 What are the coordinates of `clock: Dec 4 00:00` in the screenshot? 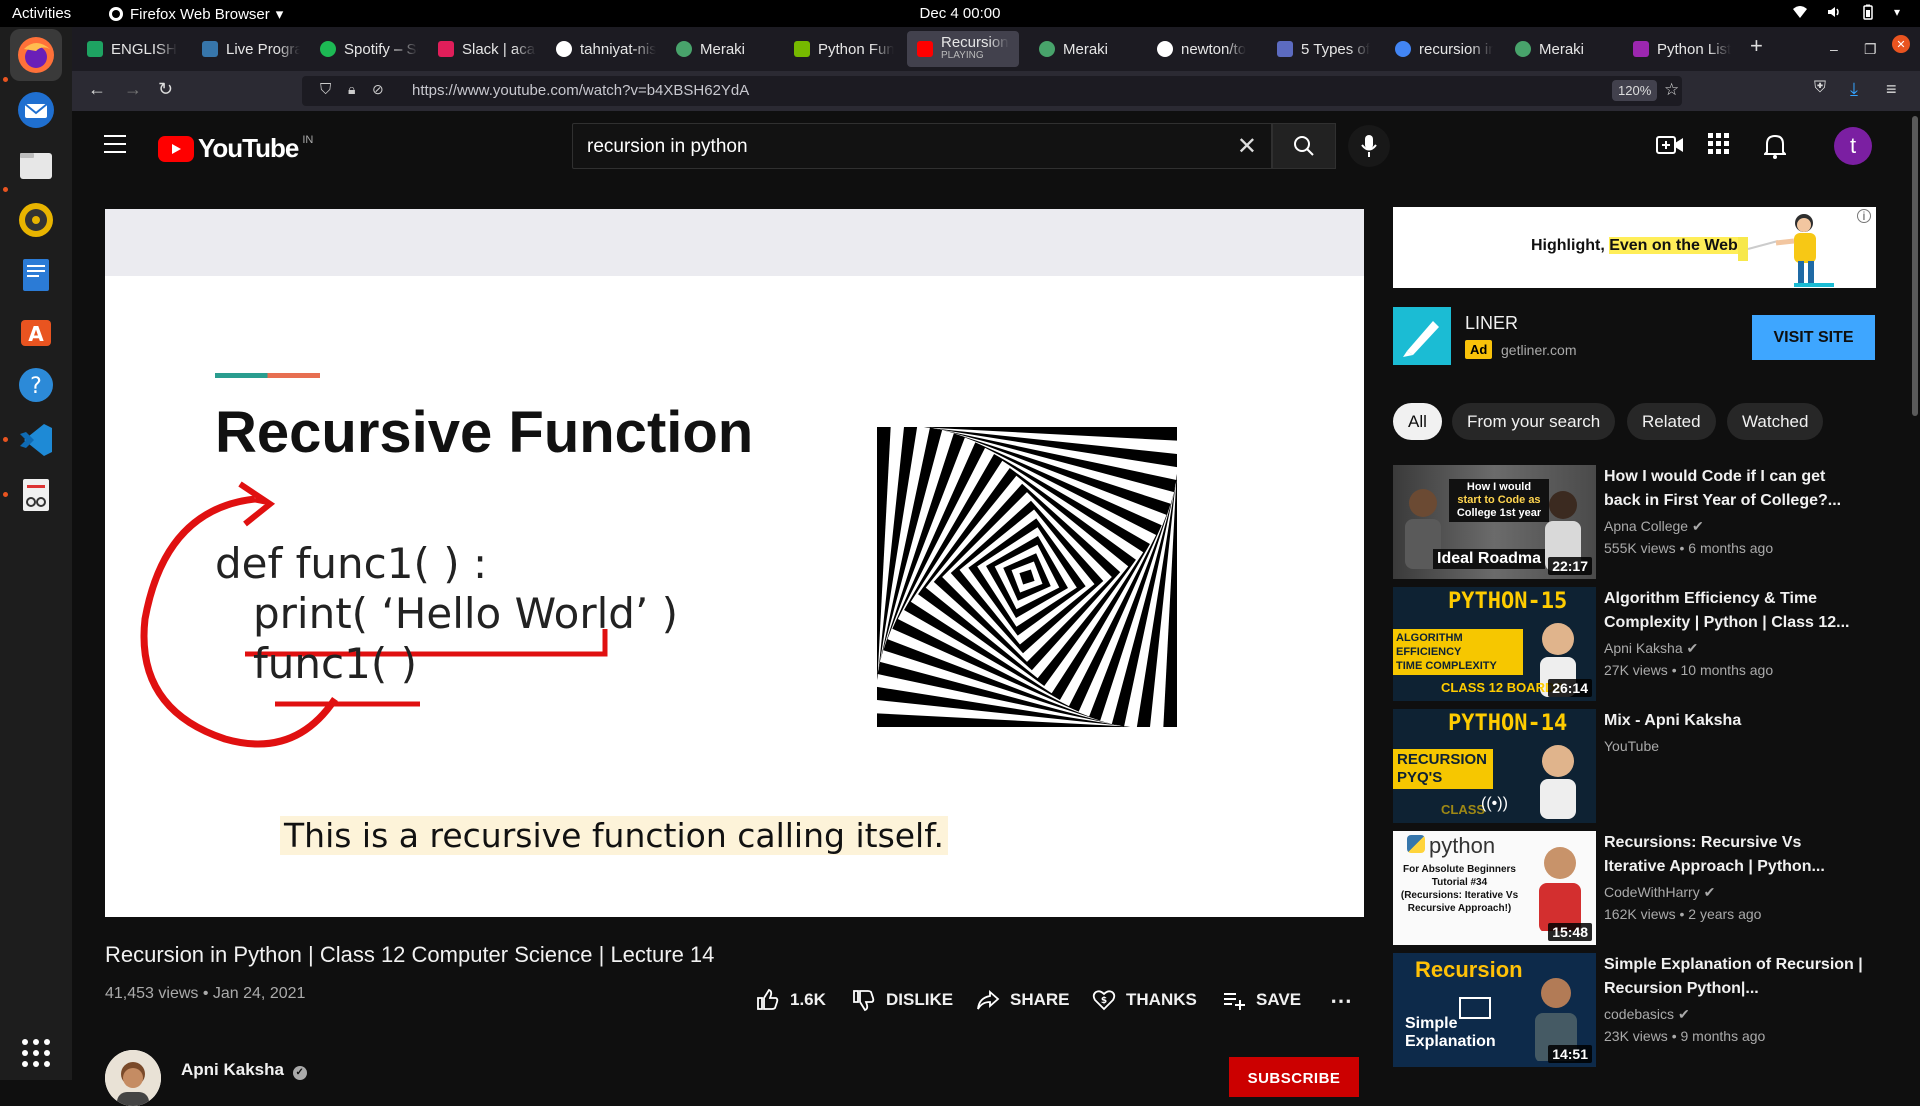 It's located at (960, 13).